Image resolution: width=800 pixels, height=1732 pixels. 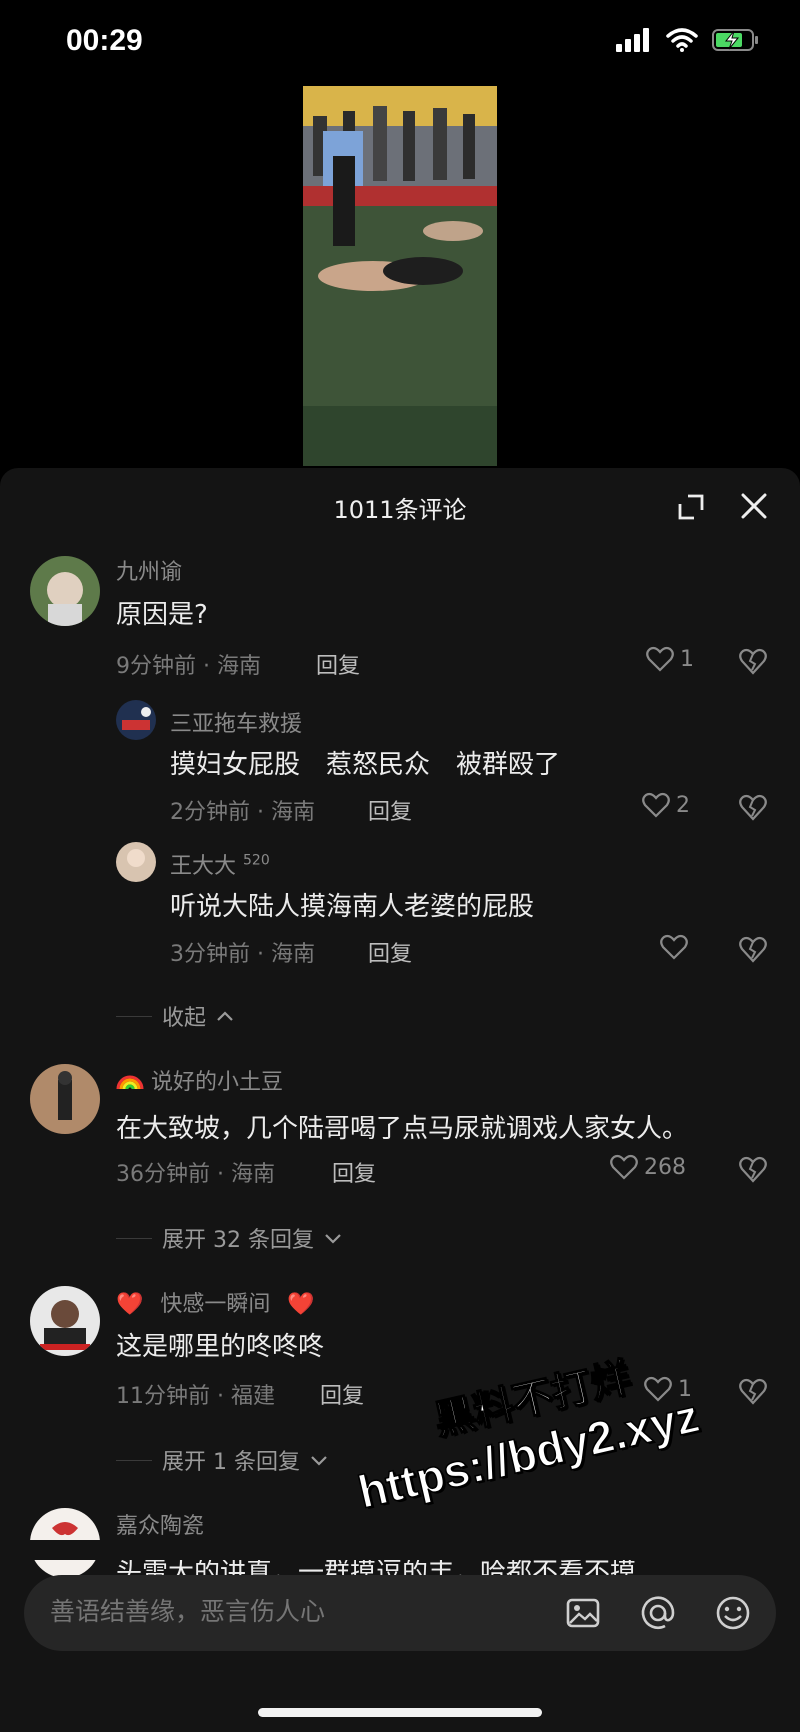 I want to click on chevron-up-icon, so click(x=225, y=1016).